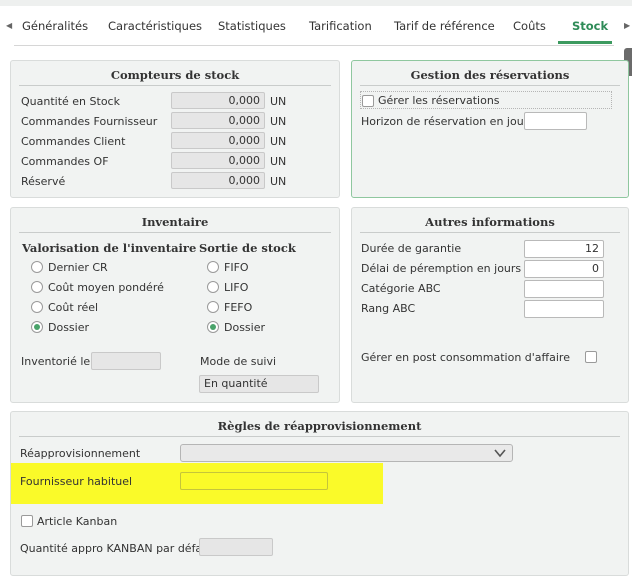 Image resolution: width=632 pixels, height=587 pixels. What do you see at coordinates (259, 384) in the screenshot?
I see `mode-suivi-field: En quantité` at bounding box center [259, 384].